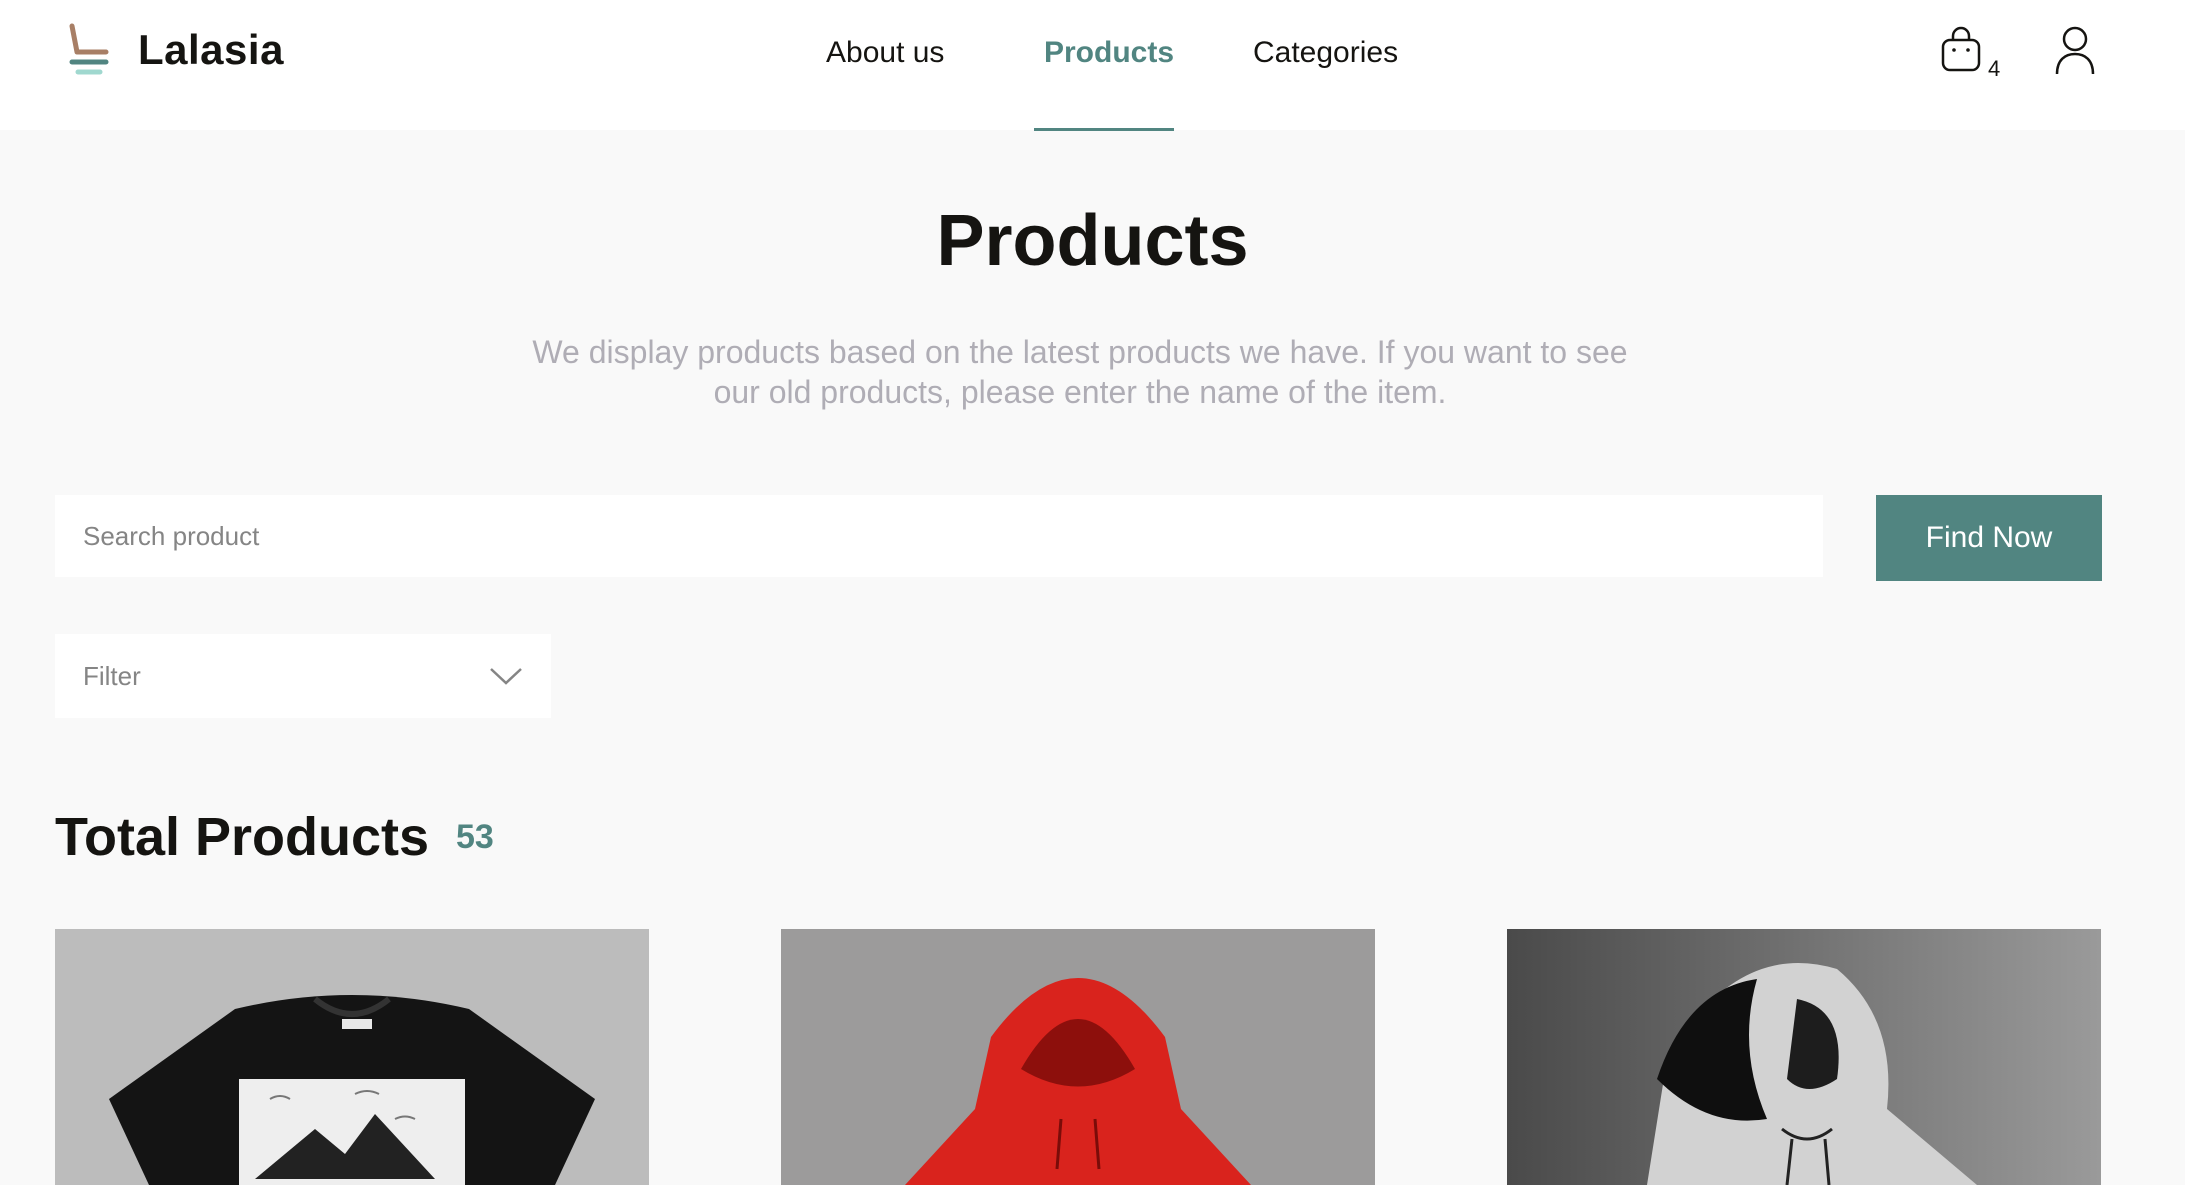  What do you see at coordinates (303, 676) in the screenshot?
I see `filter-dropdown: Filter` at bounding box center [303, 676].